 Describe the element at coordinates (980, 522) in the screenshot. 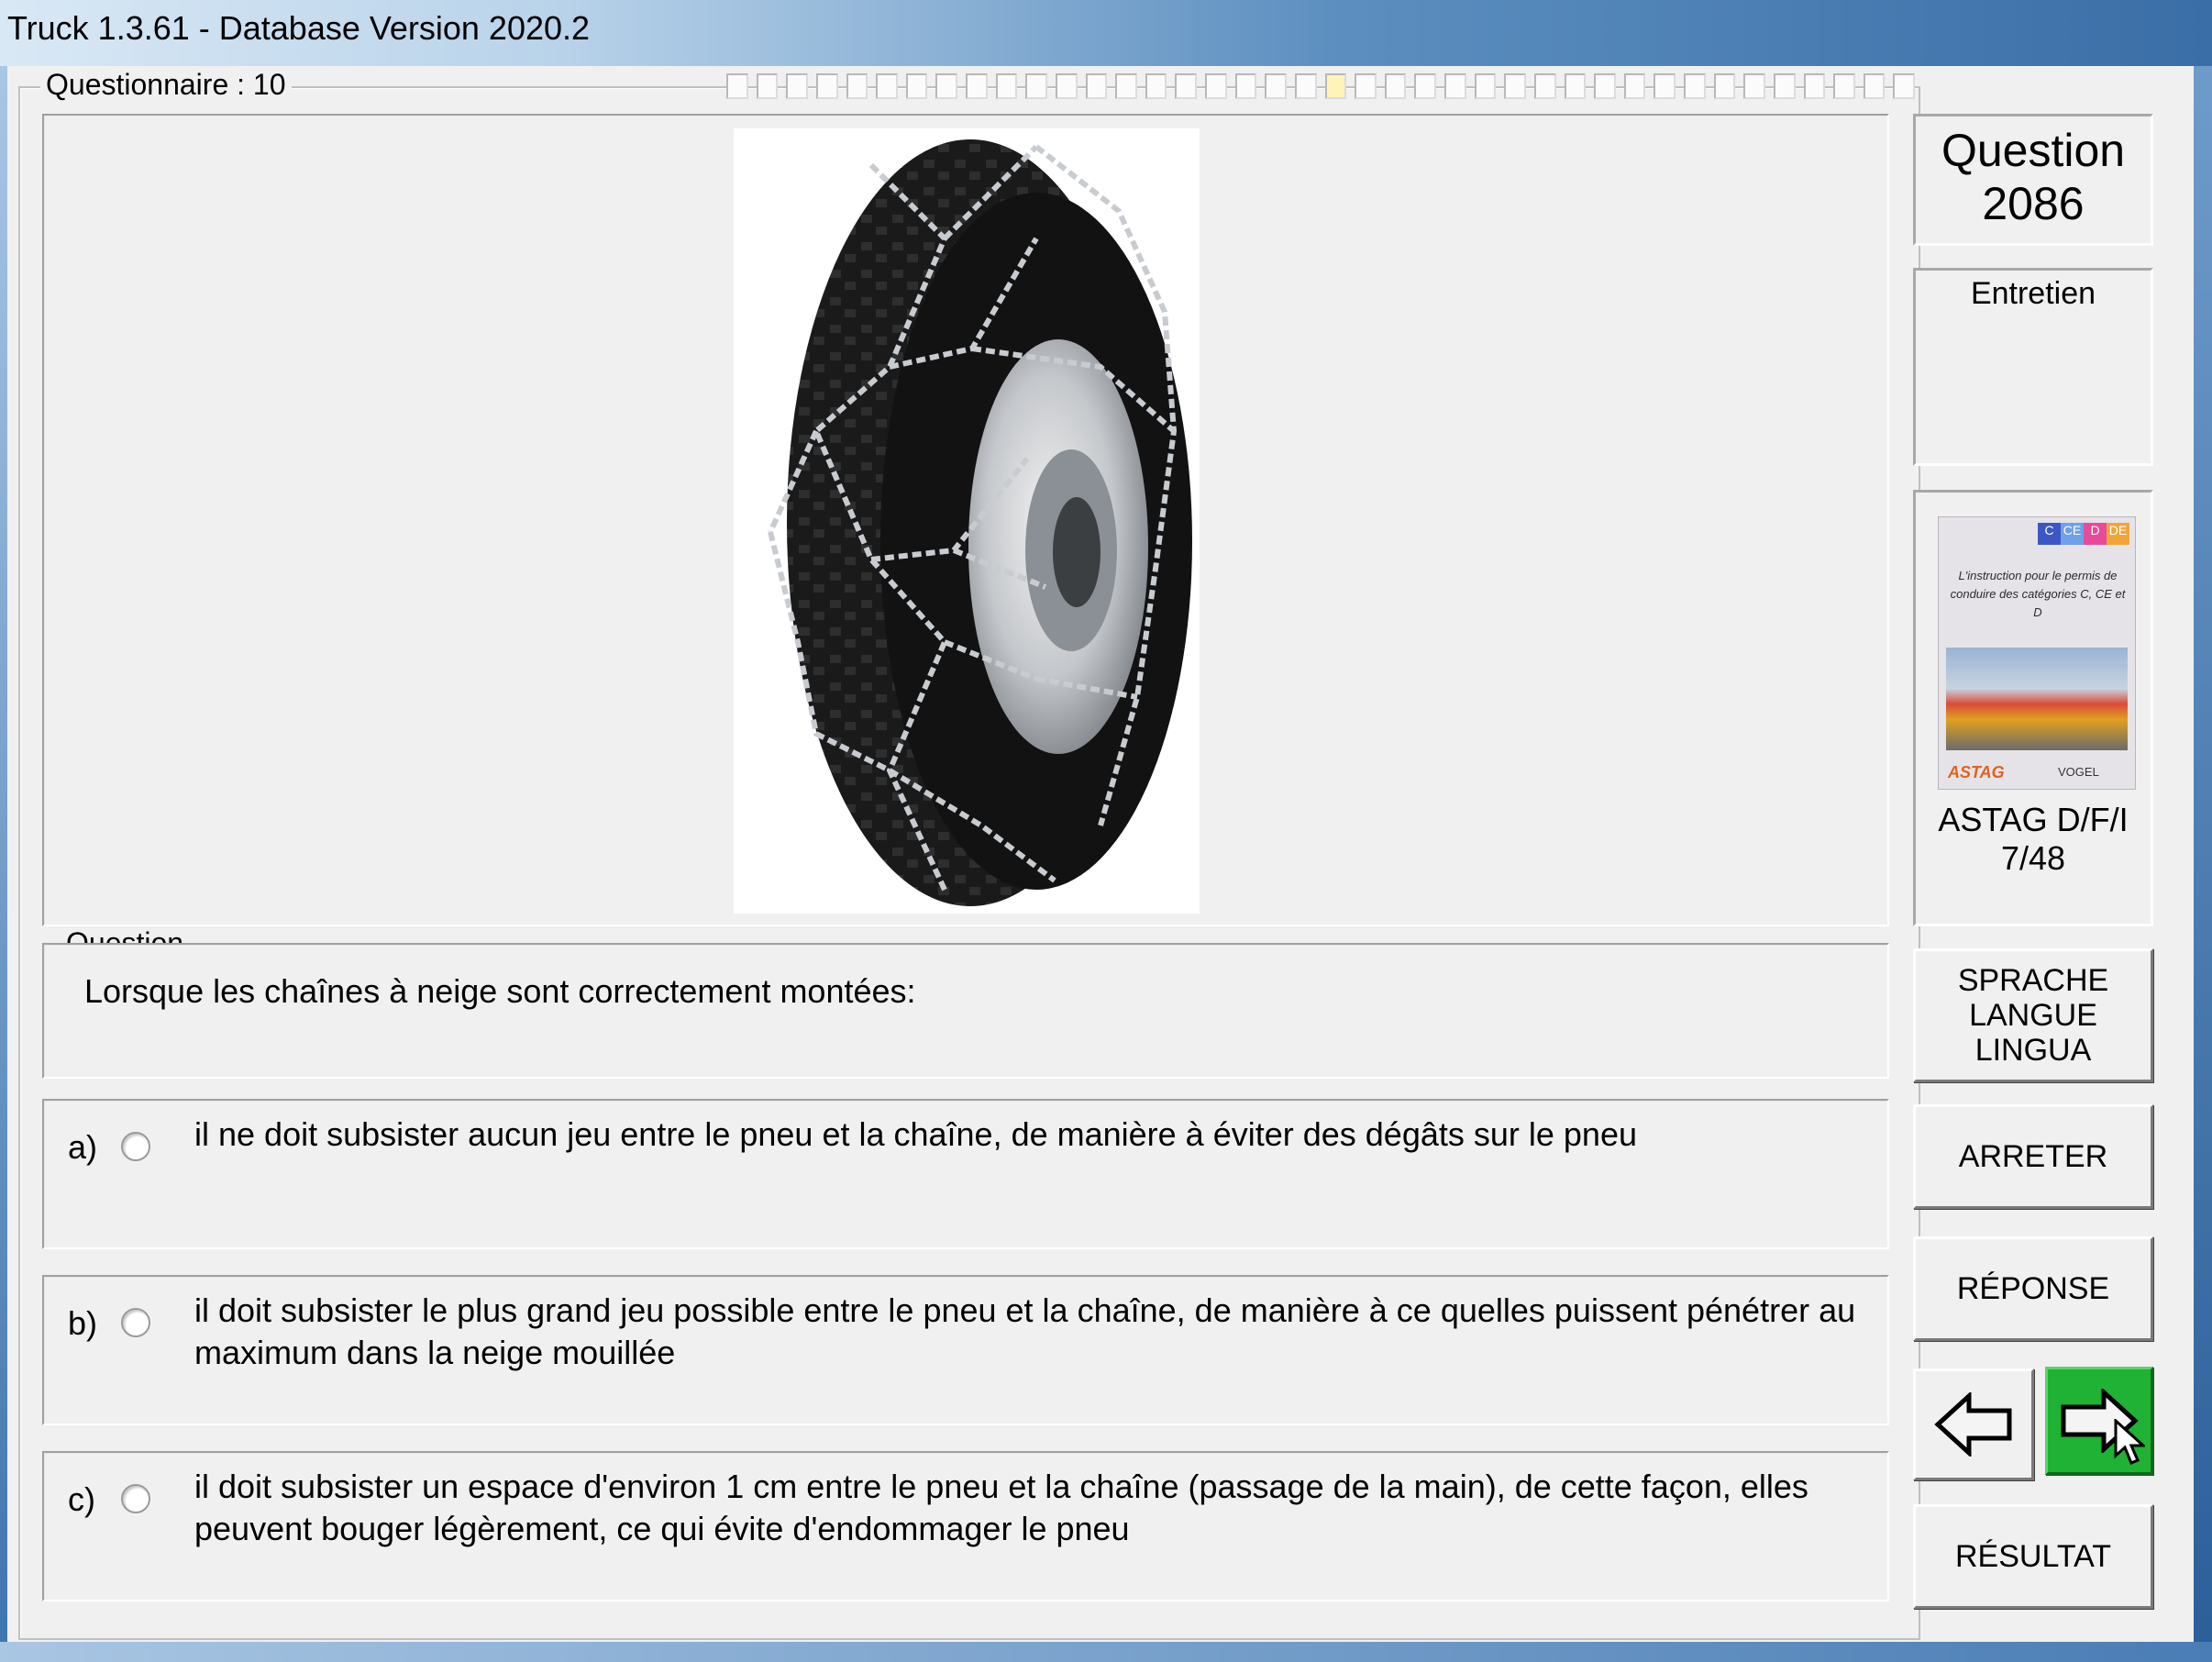

I see `tire-with-snow-chains-image` at that location.